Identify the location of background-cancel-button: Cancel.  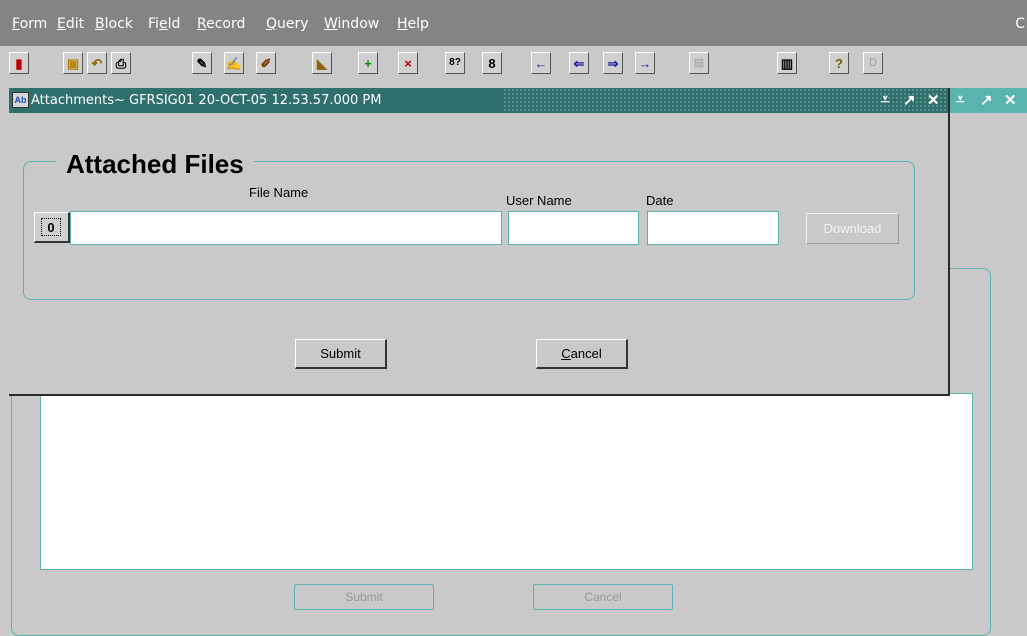
(603, 597).